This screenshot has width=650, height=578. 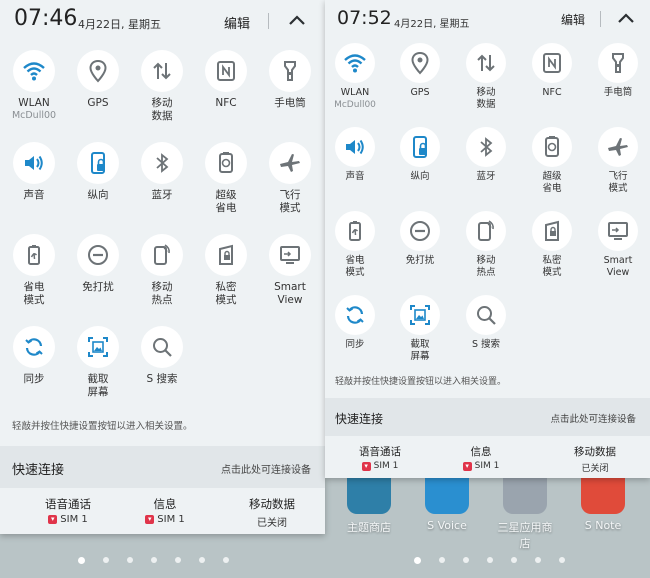 I want to click on tile-smart-view: Smart View, so click(x=618, y=256).